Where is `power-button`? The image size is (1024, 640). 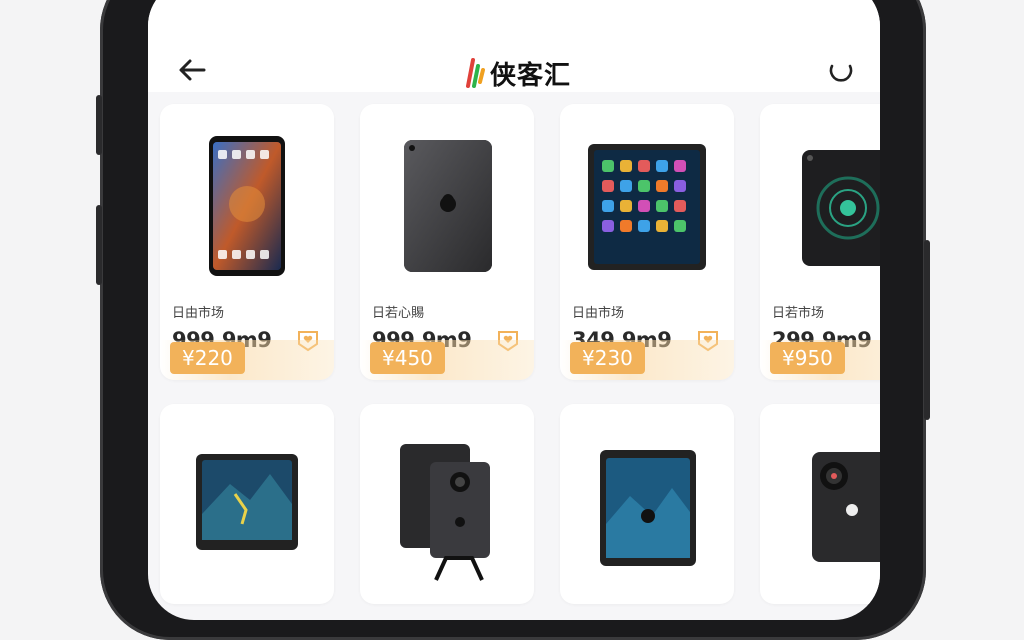
power-button is located at coordinates (927, 330).